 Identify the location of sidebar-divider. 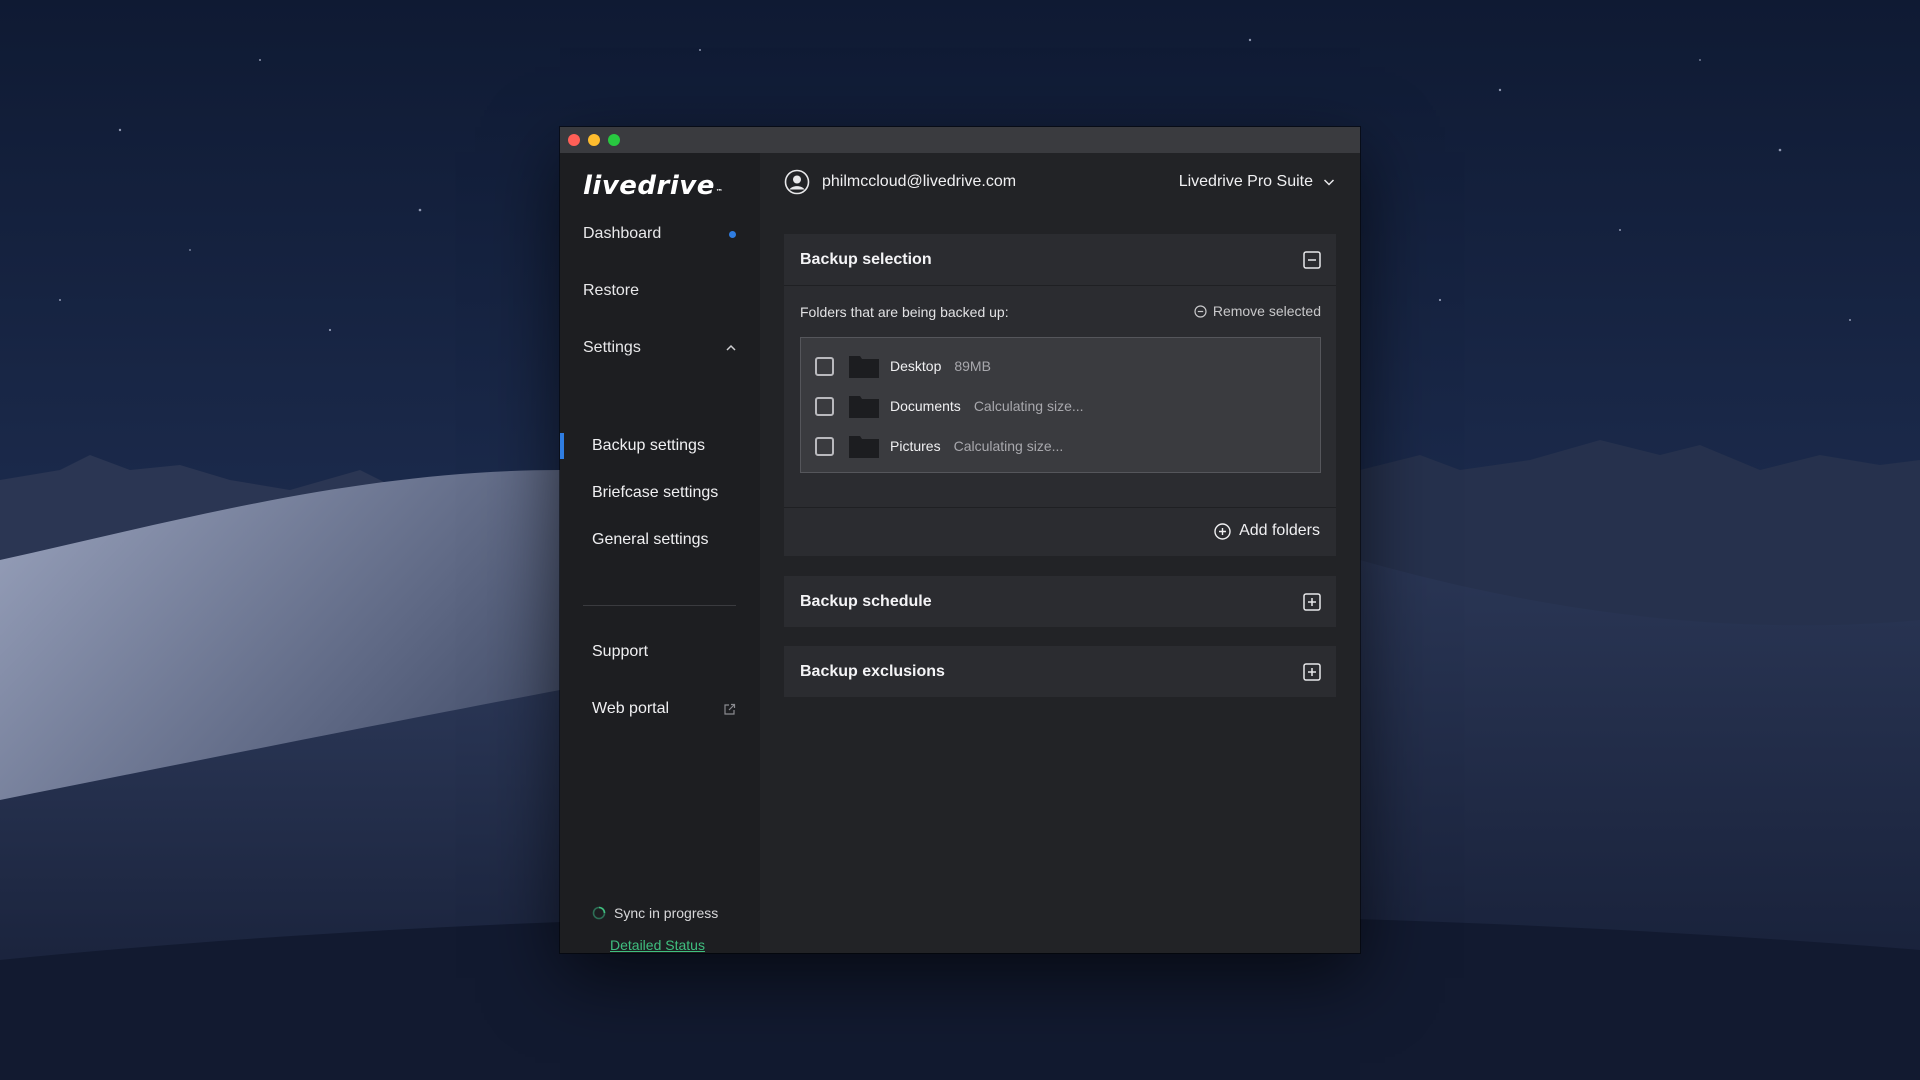
(659, 605).